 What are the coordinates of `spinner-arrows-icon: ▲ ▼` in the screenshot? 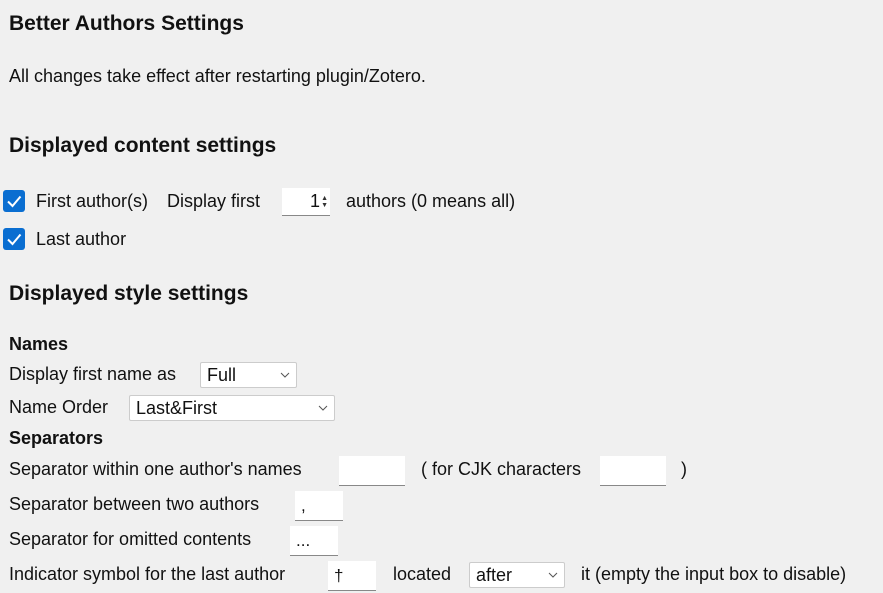 It's located at (324, 202).